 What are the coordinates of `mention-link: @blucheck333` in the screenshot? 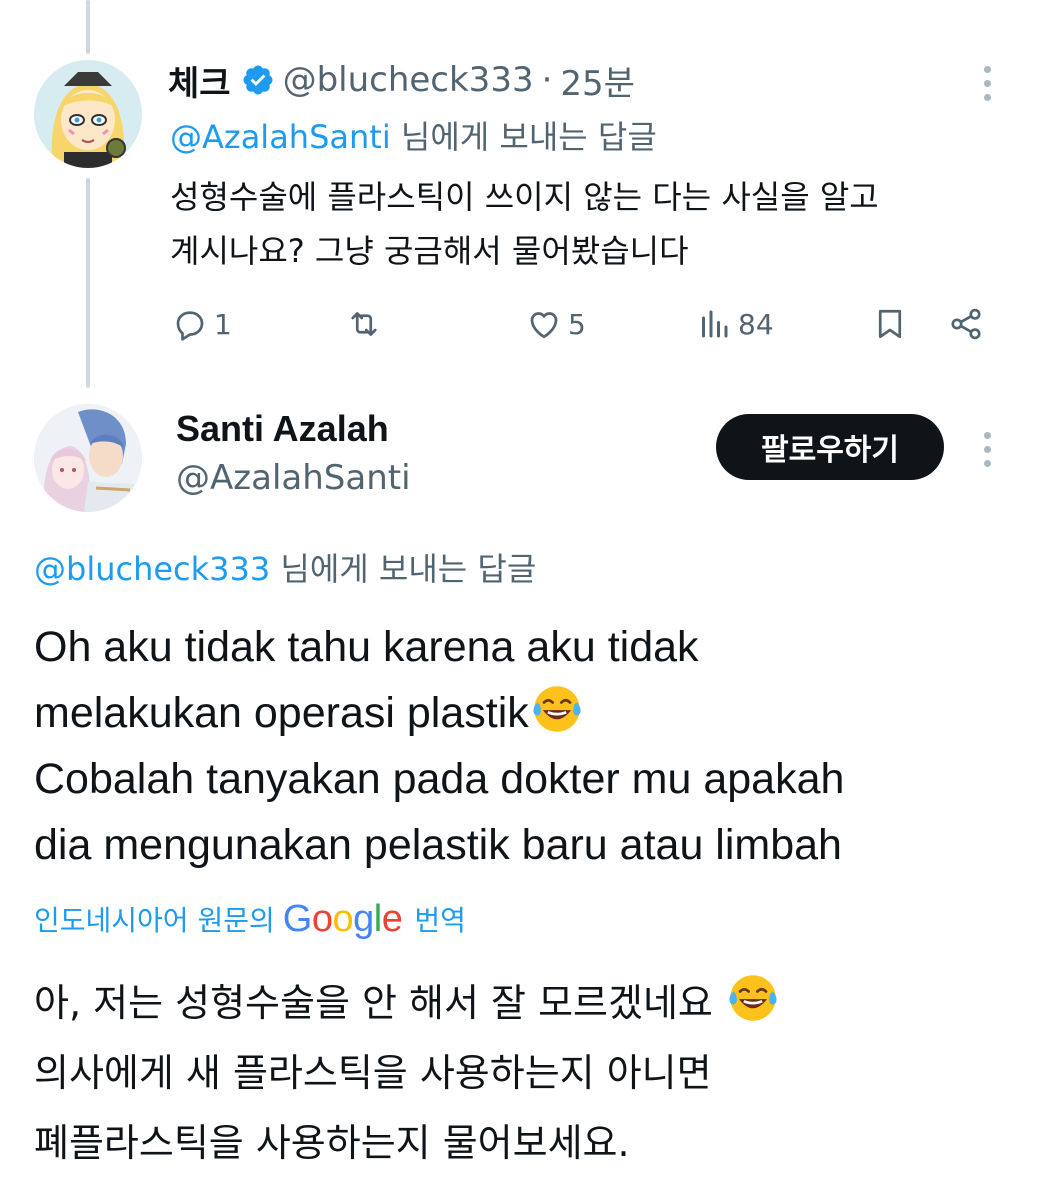 It's located at (152, 569).